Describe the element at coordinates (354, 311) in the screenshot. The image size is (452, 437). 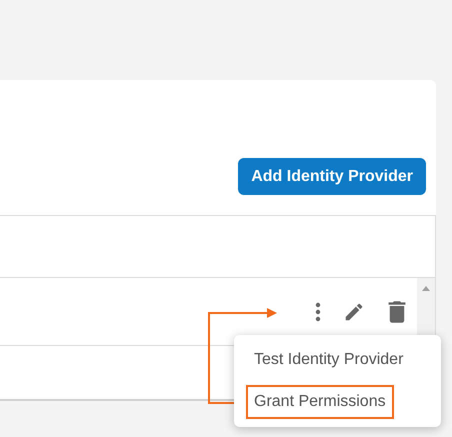
I see `pencil-icon` at that location.